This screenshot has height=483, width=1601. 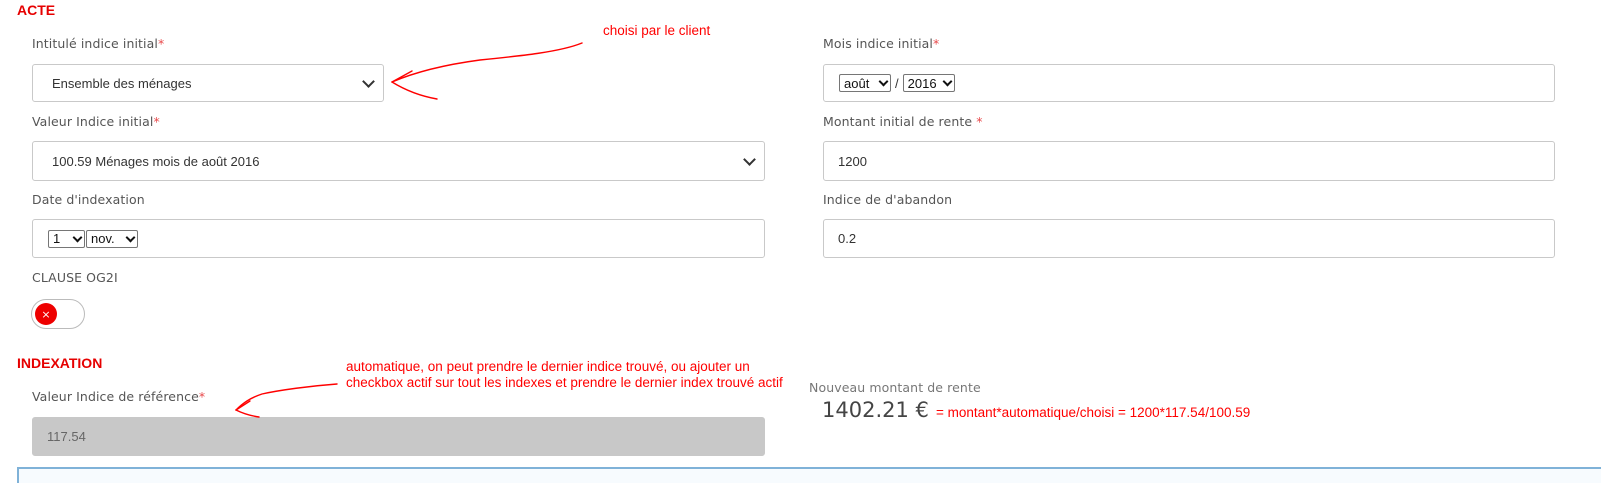 I want to click on arrow-auto-icon, so click(x=286, y=397).